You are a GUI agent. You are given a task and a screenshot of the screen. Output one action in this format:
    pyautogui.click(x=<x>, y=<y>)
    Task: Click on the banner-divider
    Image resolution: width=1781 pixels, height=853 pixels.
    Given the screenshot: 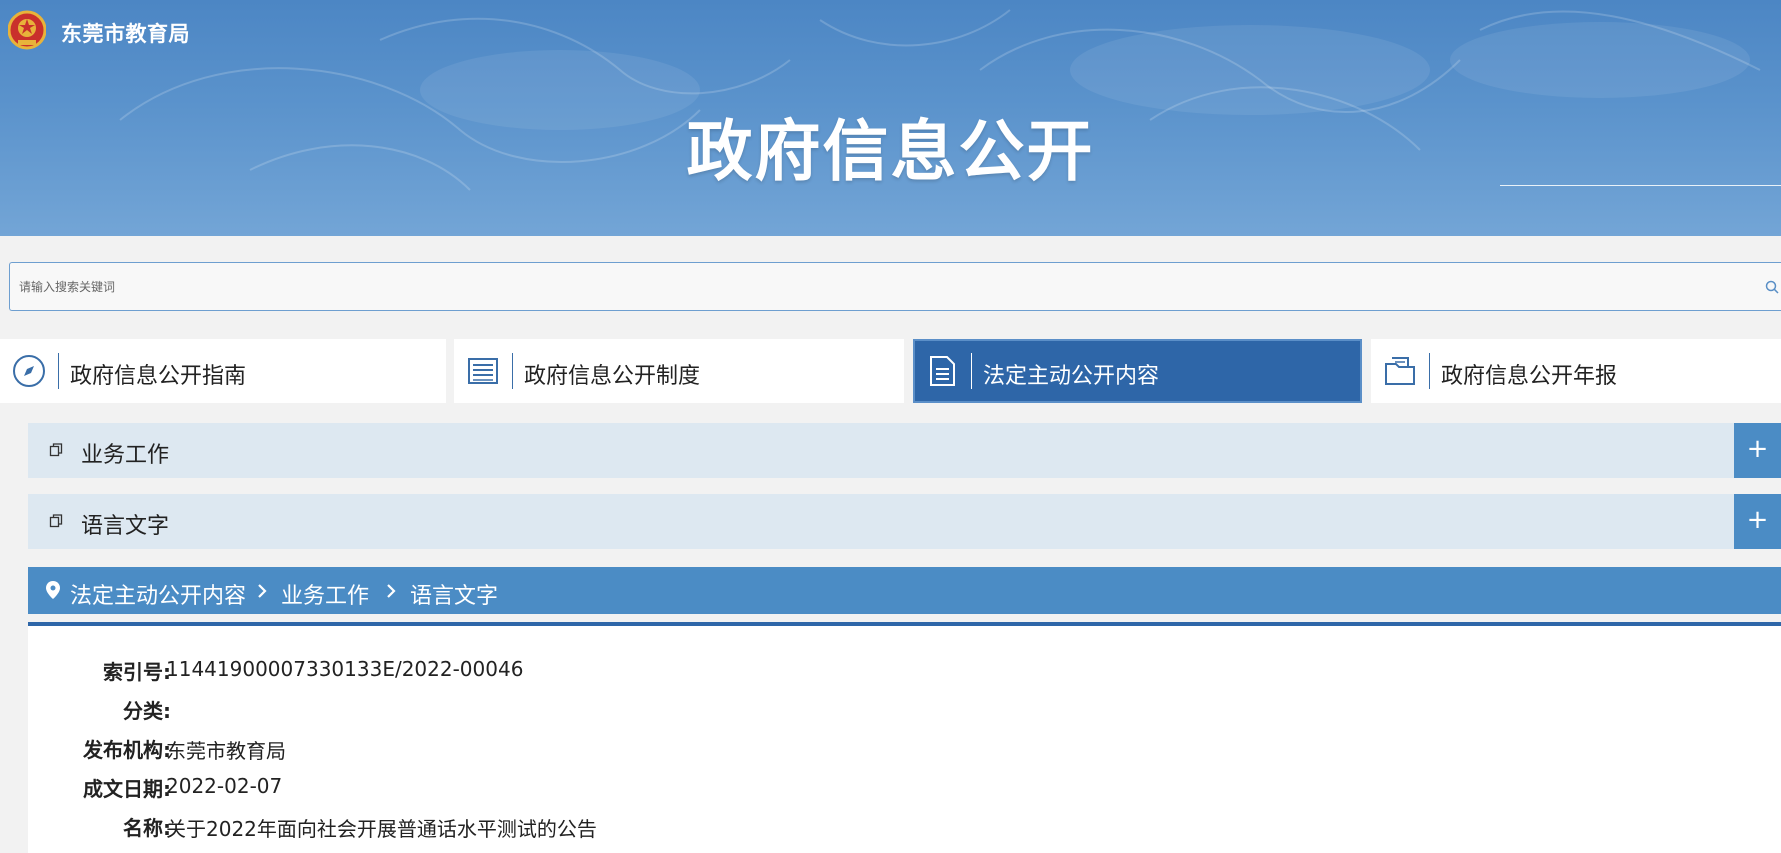 What is the action you would take?
    pyautogui.click(x=1640, y=185)
    